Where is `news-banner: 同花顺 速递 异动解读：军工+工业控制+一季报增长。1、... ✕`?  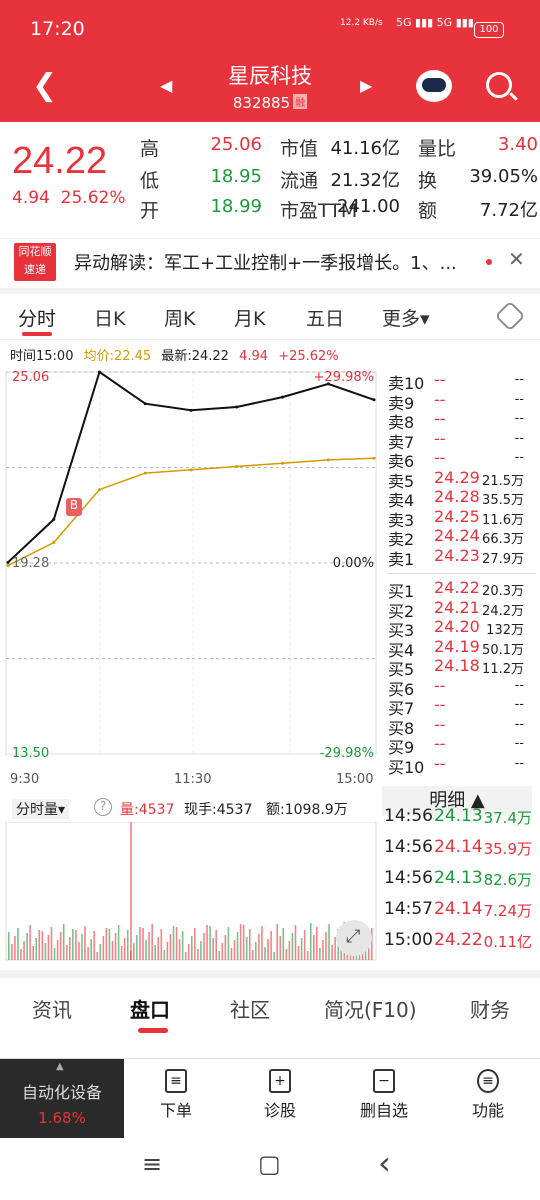
news-banner: 同花顺 速递 异动解读：军工+工业控制+一季报增长。1、... ✕ is located at coordinates (270, 261).